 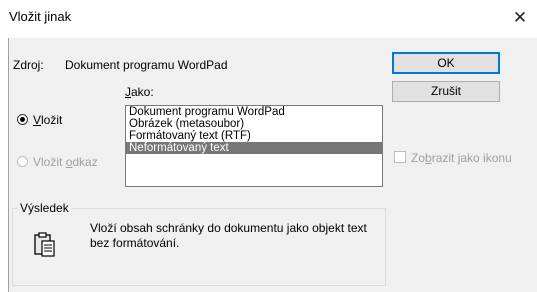 I want to click on paste-radio-label: Vložit, so click(x=47, y=120).